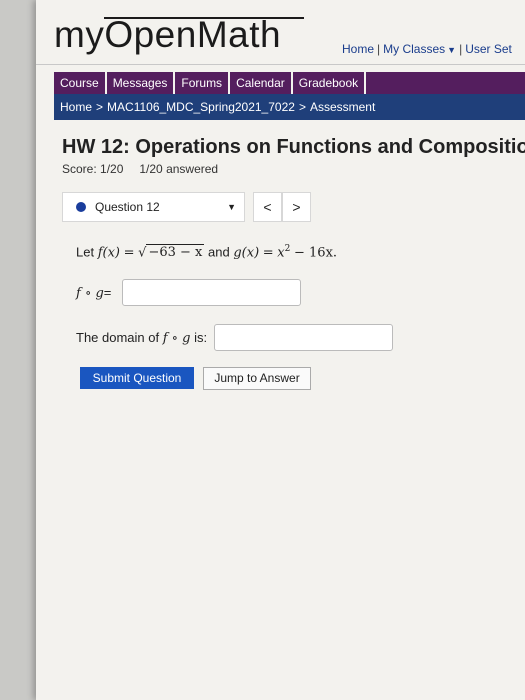 This screenshot has width=525, height=700. What do you see at coordinates (90, 293) in the screenshot?
I see `fog-expression: f ∘ g` at bounding box center [90, 293].